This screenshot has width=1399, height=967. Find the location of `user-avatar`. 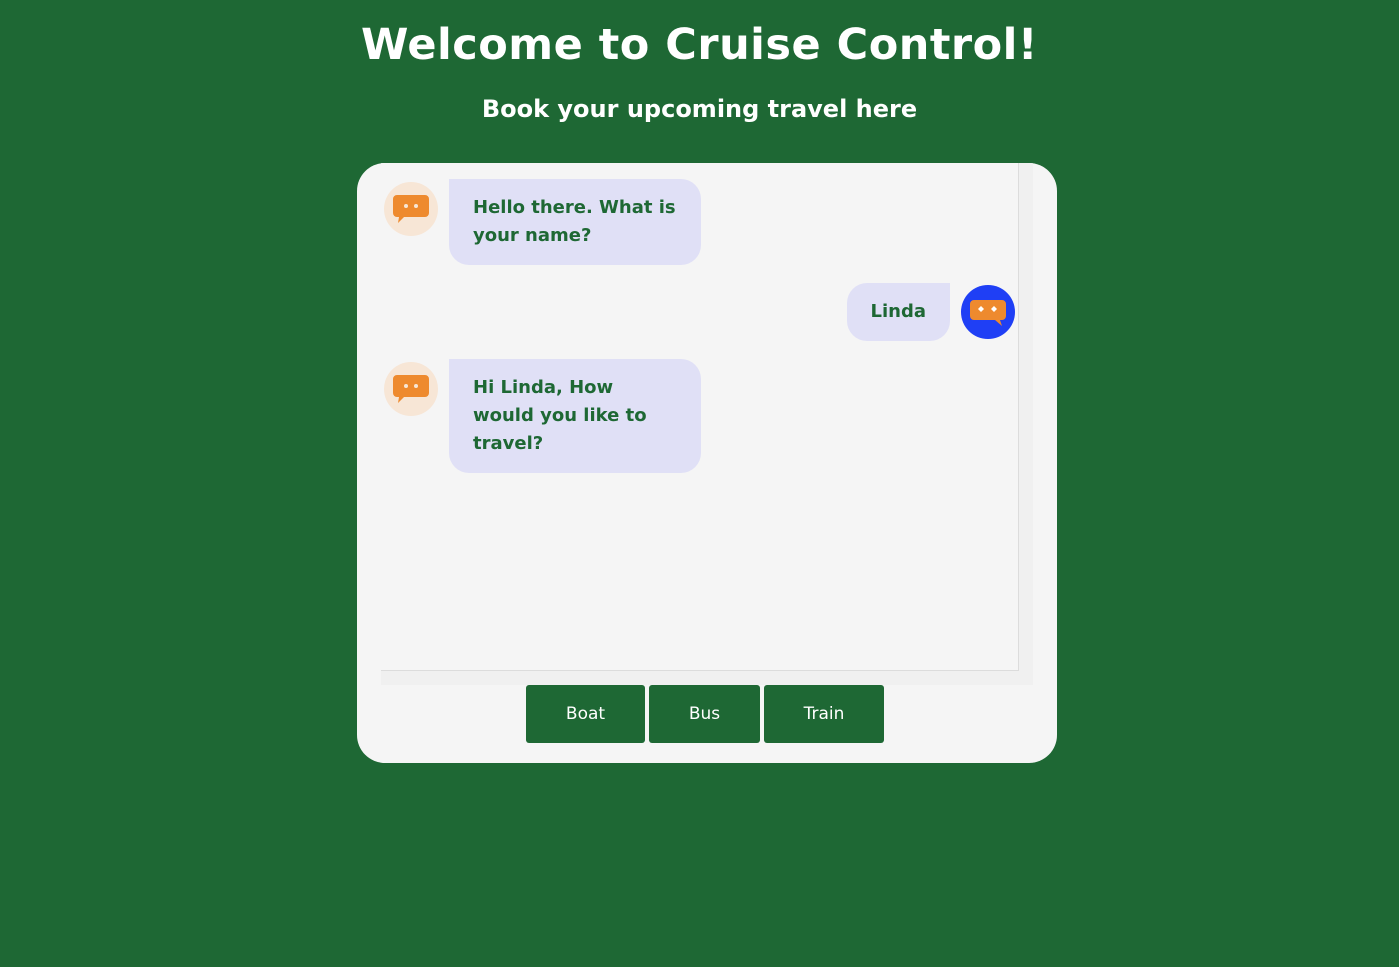

user-avatar is located at coordinates (988, 312).